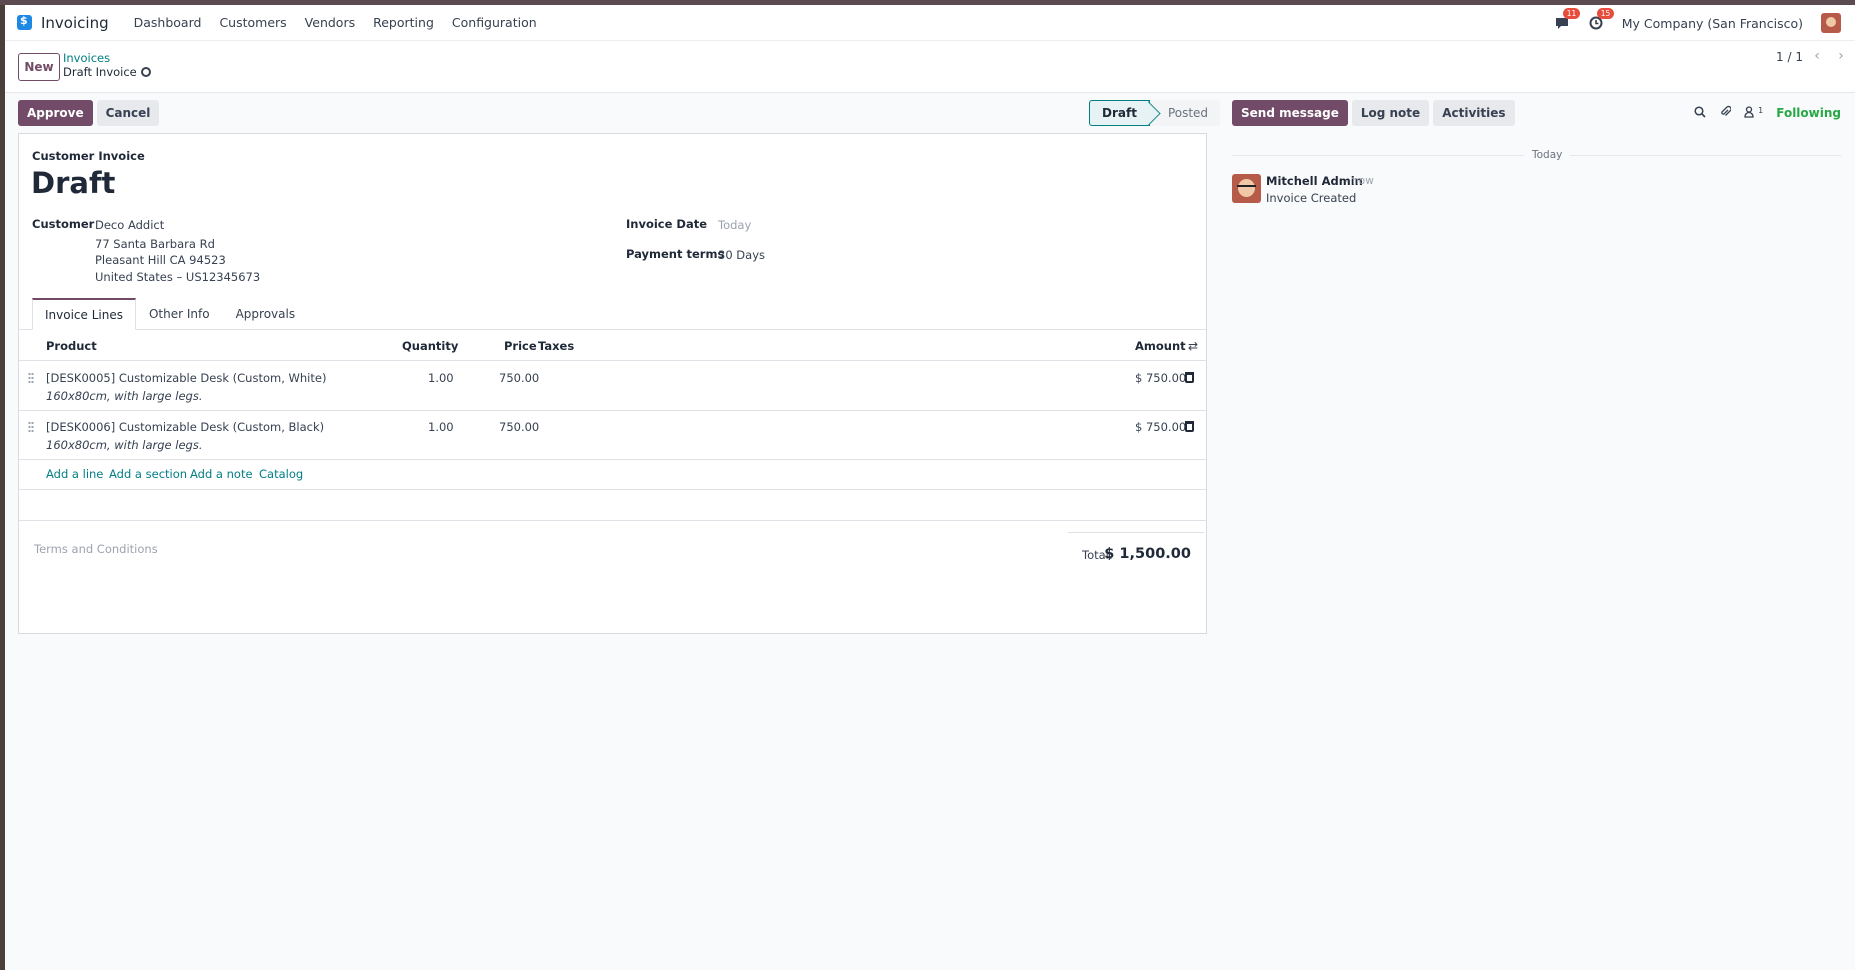 Image resolution: width=1855 pixels, height=970 pixels. Describe the element at coordinates (1808, 113) in the screenshot. I see `following-button: Following` at that location.